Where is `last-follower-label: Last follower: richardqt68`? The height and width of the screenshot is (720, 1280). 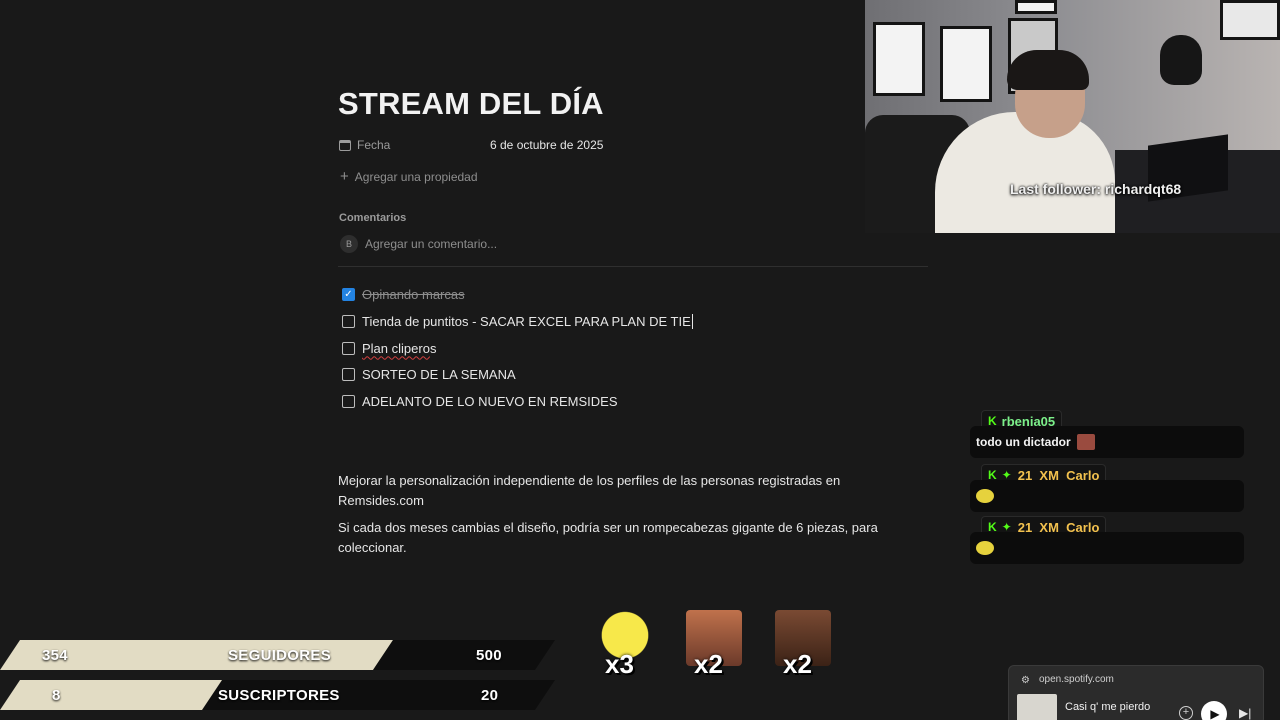
last-follower-label: Last follower: richardqt68 is located at coordinates (1096, 189).